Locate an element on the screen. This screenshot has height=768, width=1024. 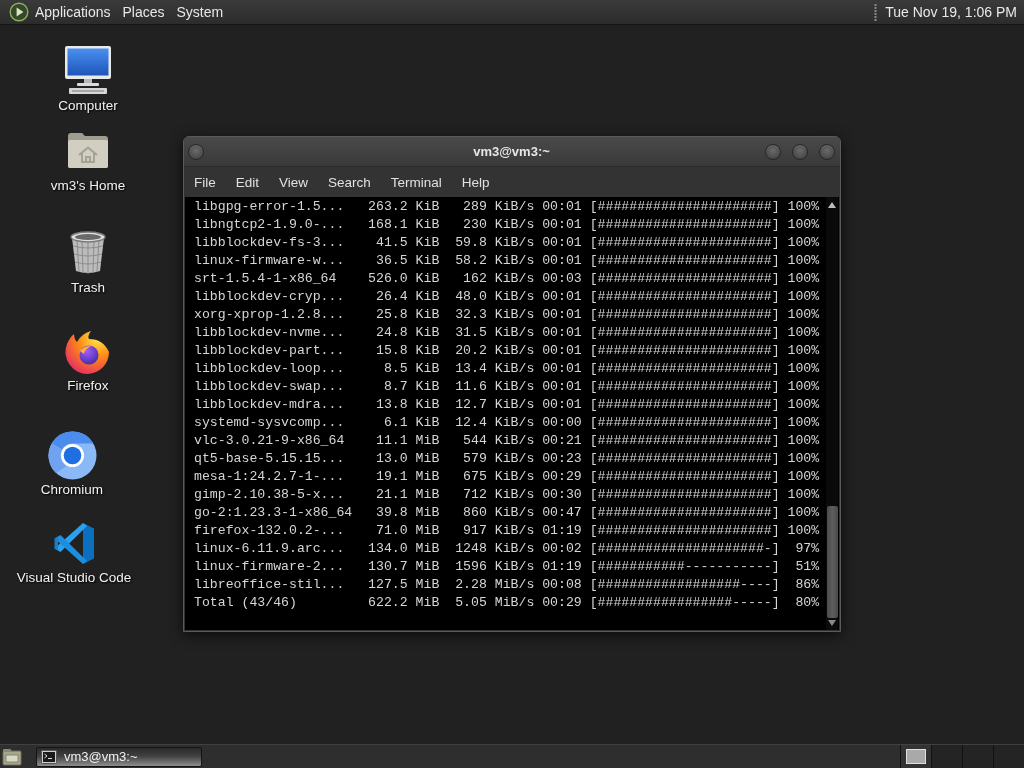
terminal-line: libblockdev-mdra... 13.8 KiB 12.7 KiB/s 00:01 [######################] 100% is located at coordinates (507, 405).